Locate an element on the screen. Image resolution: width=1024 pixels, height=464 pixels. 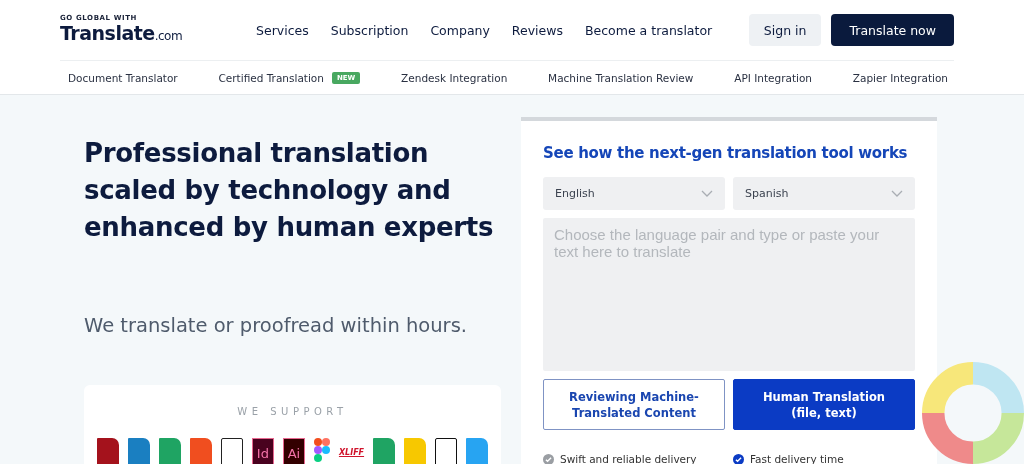
nav-link: Services is located at coordinates (282, 30).